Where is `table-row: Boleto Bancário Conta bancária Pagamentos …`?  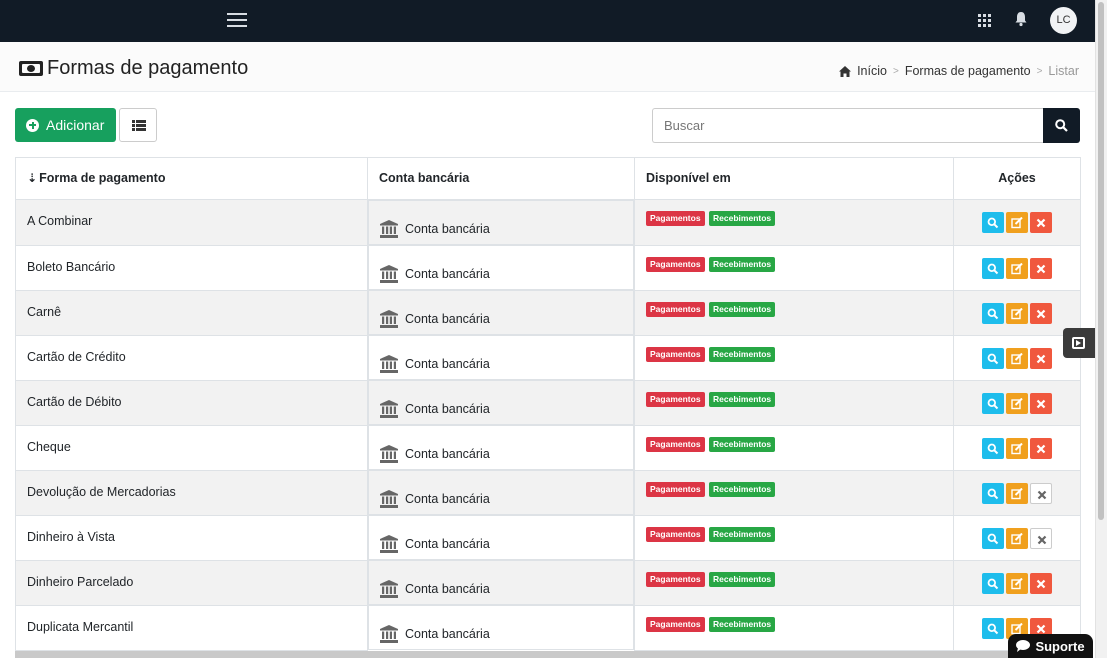 table-row: Boleto Bancário Conta bancária Pagamentos … is located at coordinates (548, 267).